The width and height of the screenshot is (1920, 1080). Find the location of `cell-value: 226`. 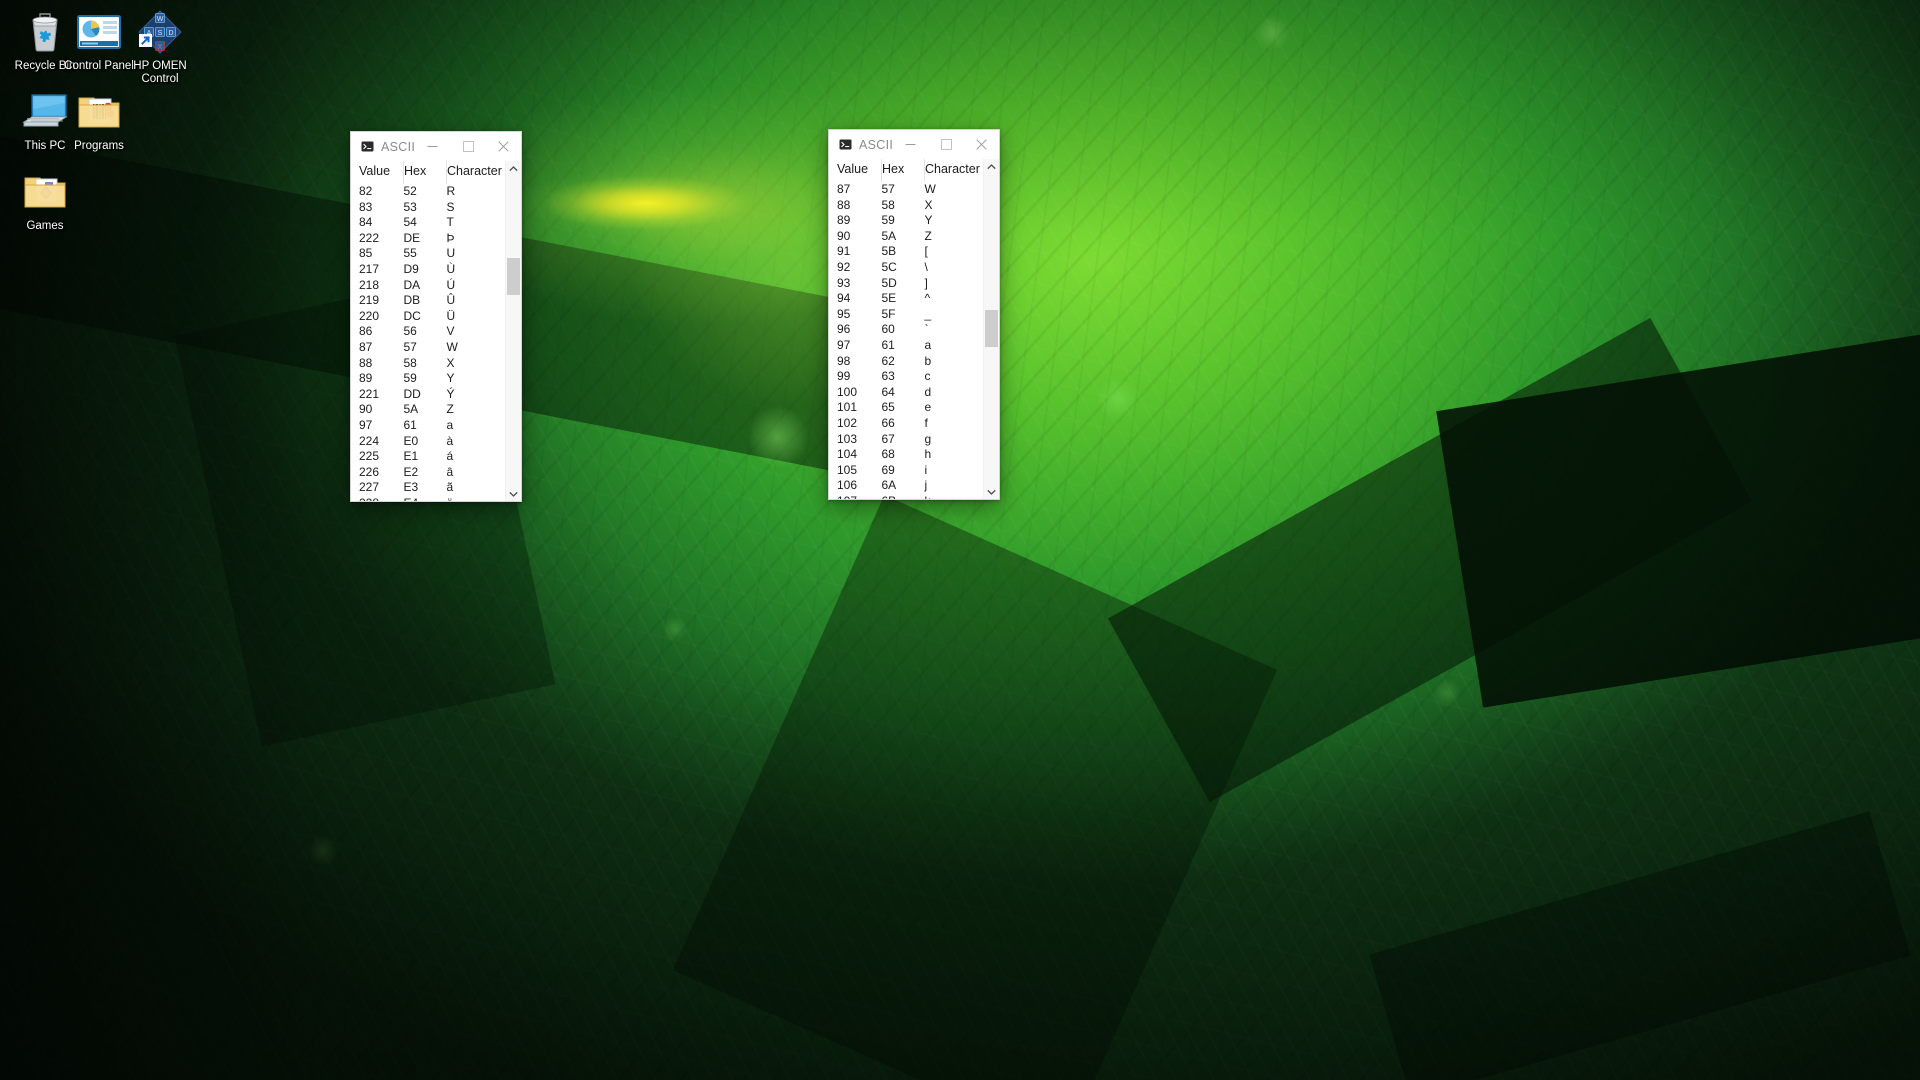

cell-value: 226 is located at coordinates (369, 471).